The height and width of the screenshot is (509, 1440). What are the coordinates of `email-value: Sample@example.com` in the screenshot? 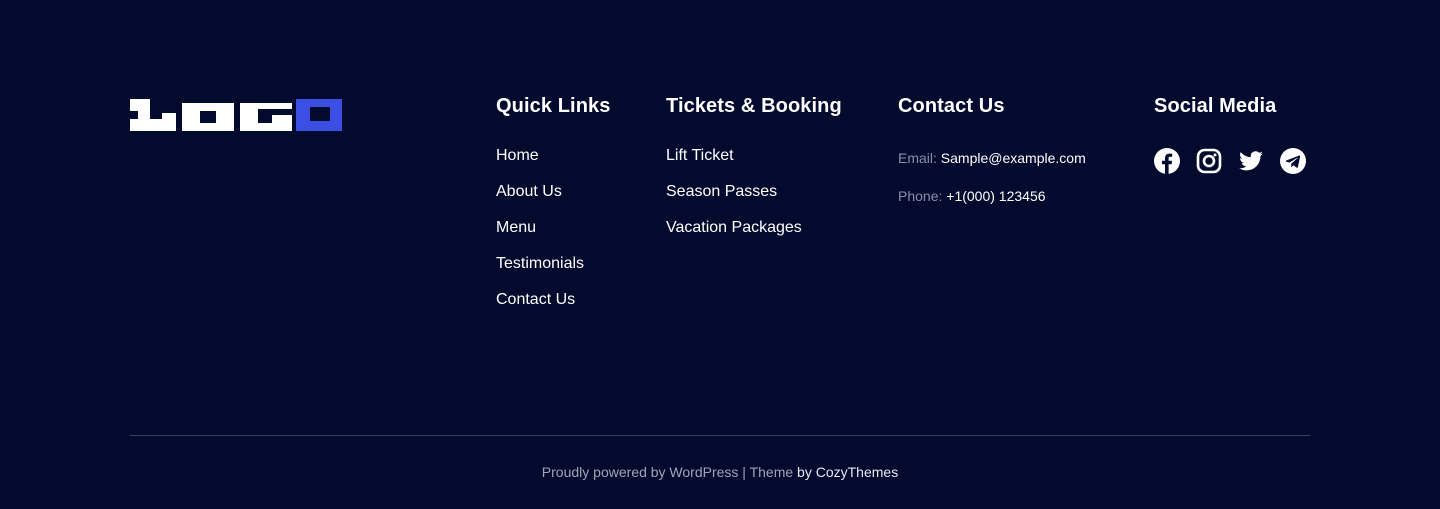 It's located at (1013, 158).